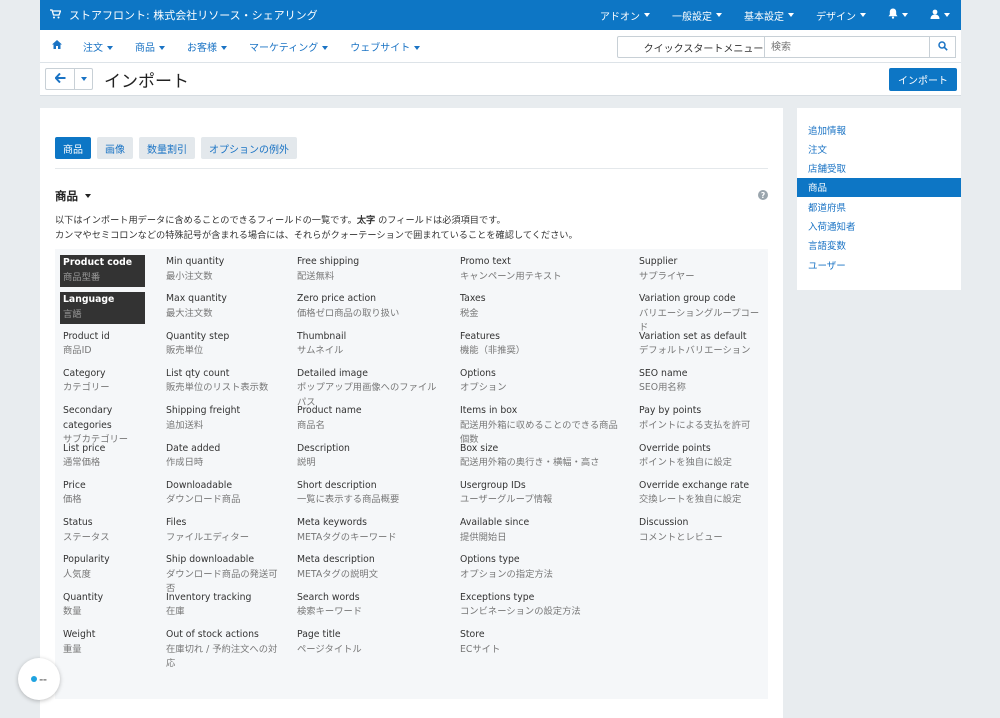 This screenshot has width=1000, height=718. Describe the element at coordinates (500, 79) in the screenshot. I see `page-header: インポート インポート` at that location.